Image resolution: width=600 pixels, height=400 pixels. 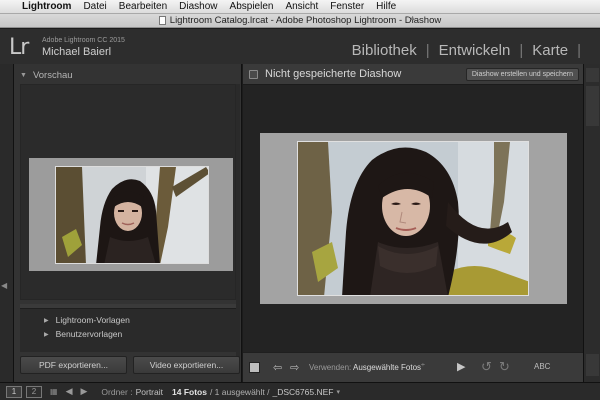 What do you see at coordinates (387, 367) in the screenshot?
I see `use-select: Ausgewählte Fotos` at bounding box center [387, 367].